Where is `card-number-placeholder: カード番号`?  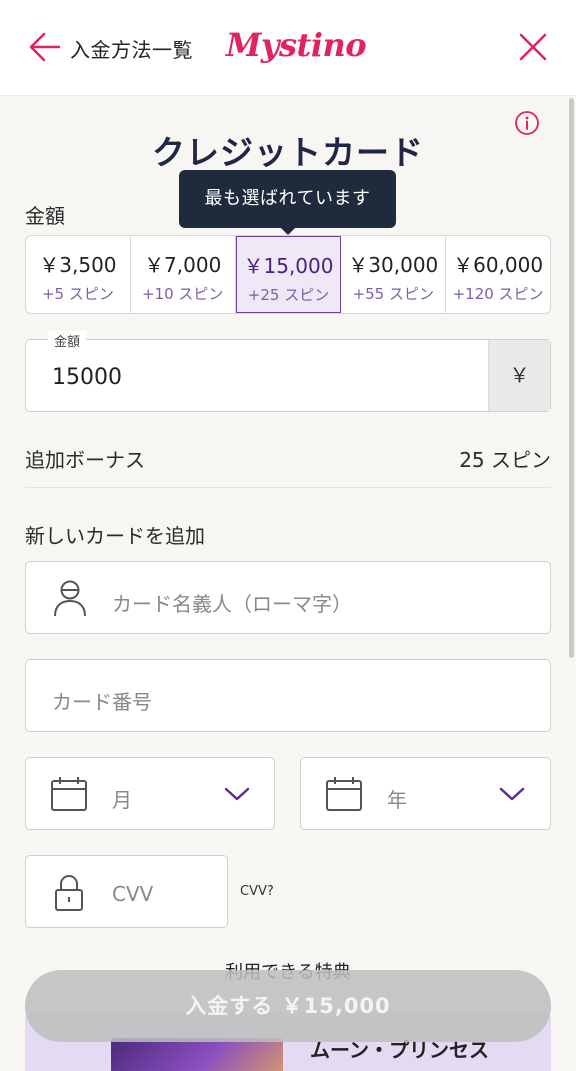
card-number-placeholder: カード番号 is located at coordinates (102, 702).